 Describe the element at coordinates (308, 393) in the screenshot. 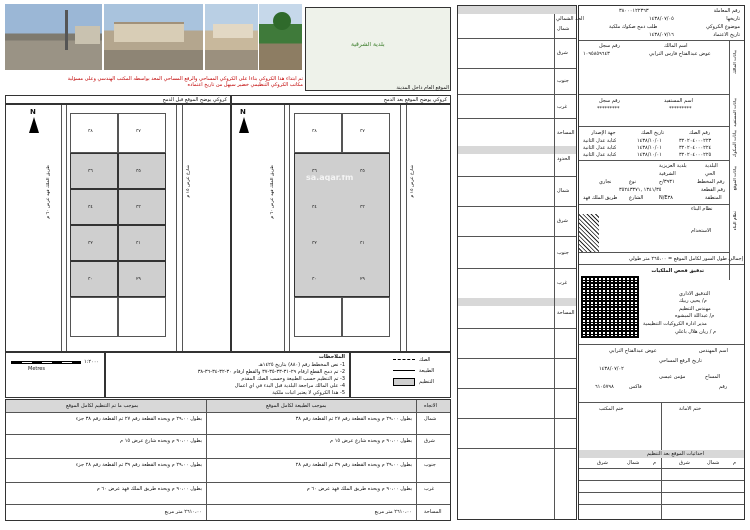

I see `note-item: 5- هذا الكروكي لا يعتبر اثبات ملكية` at that location.